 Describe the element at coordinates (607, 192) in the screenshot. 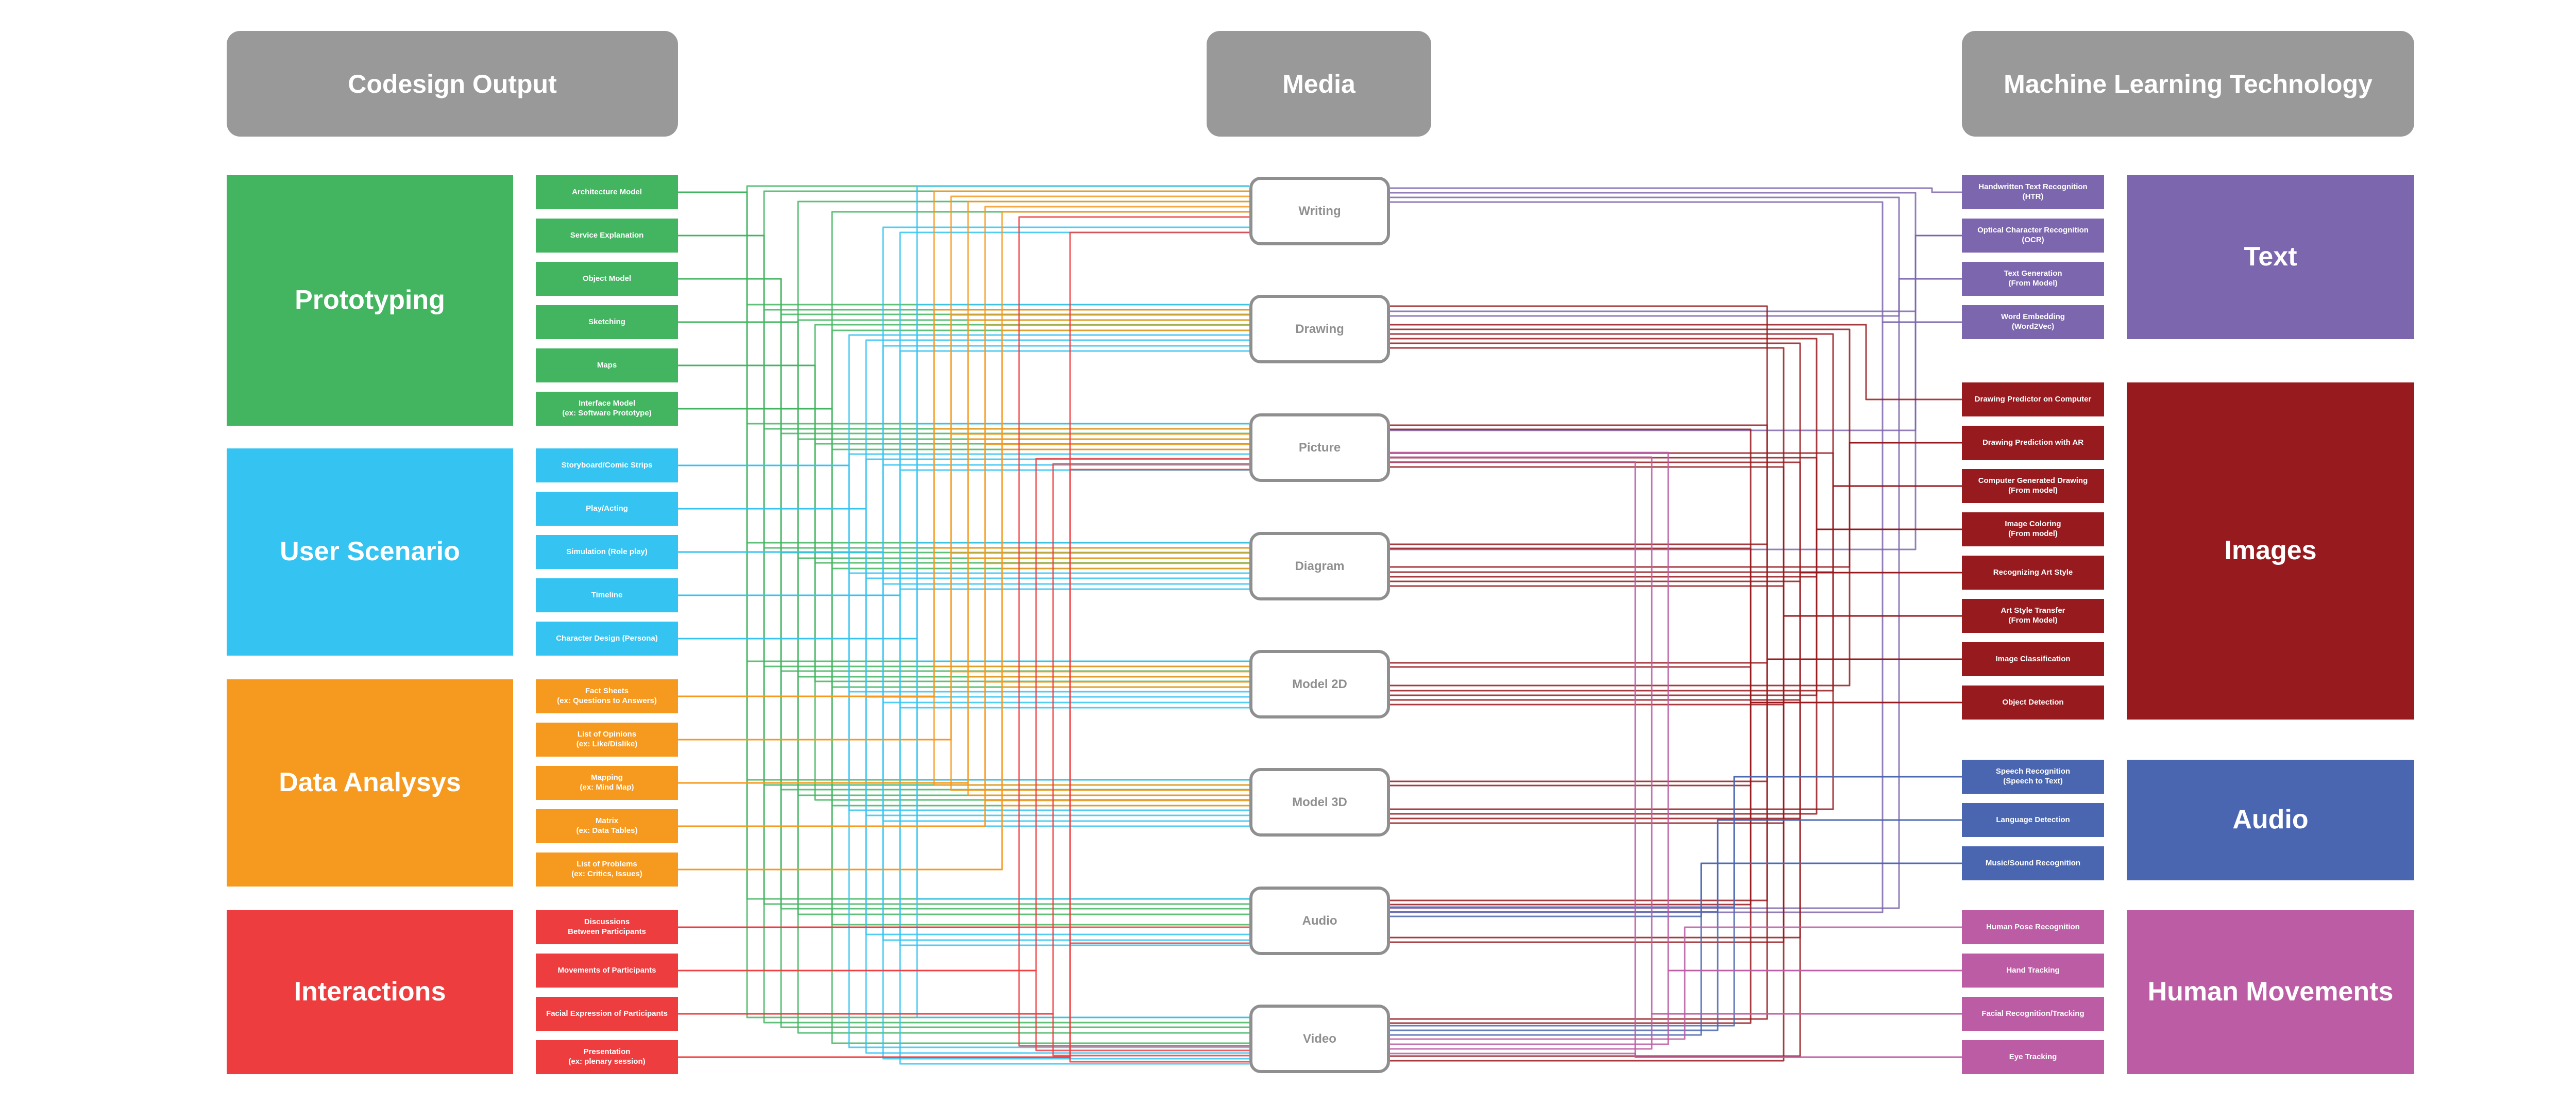

I see `codesign-item-architecture-model: Architecture Model` at that location.